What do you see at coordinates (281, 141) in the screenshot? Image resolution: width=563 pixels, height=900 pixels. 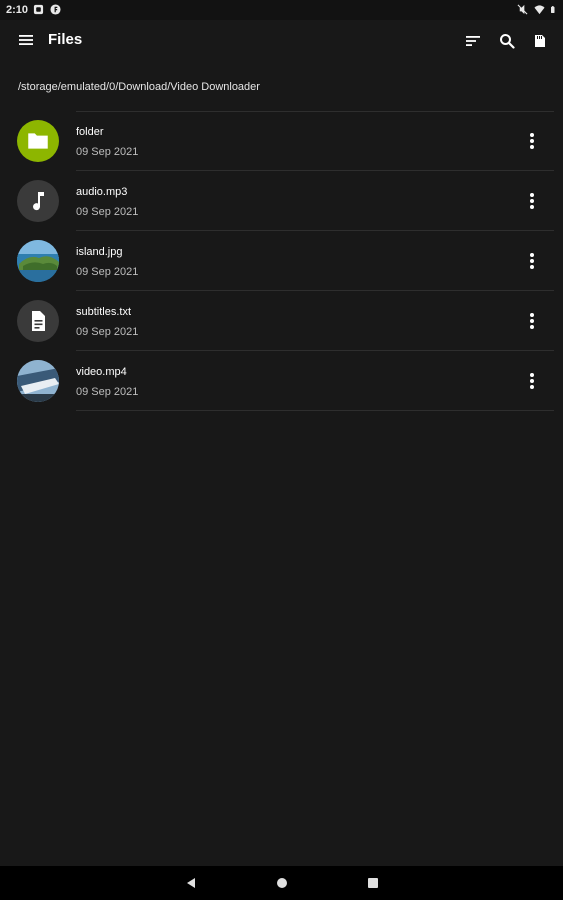 I see `list-item: folder 09 Sep 2021` at bounding box center [281, 141].